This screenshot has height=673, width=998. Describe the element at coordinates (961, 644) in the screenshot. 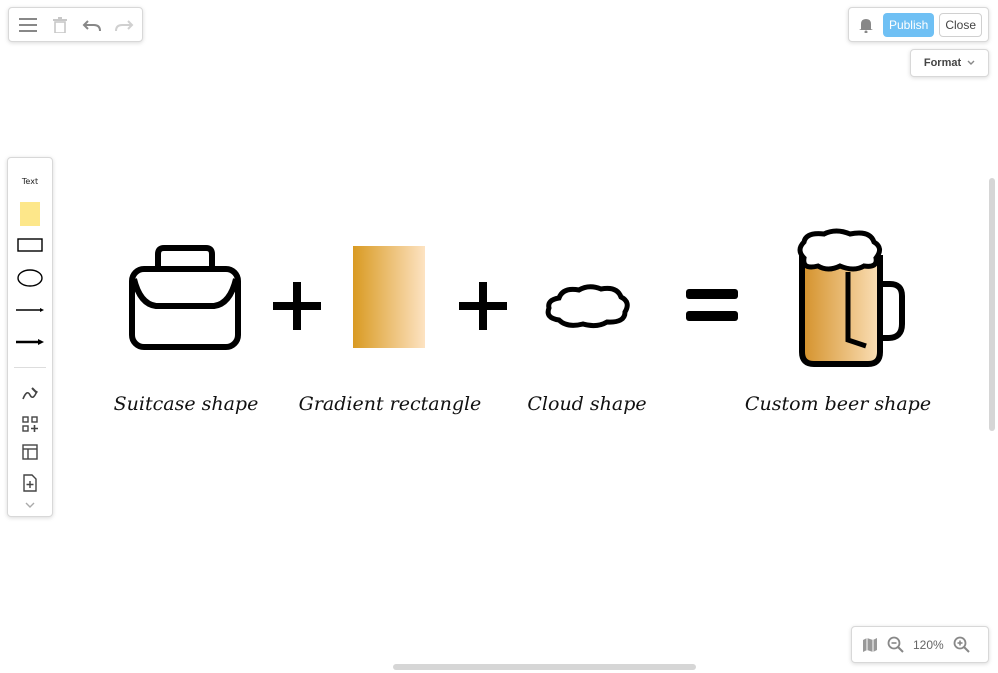

I see `zoom-in-icon` at that location.